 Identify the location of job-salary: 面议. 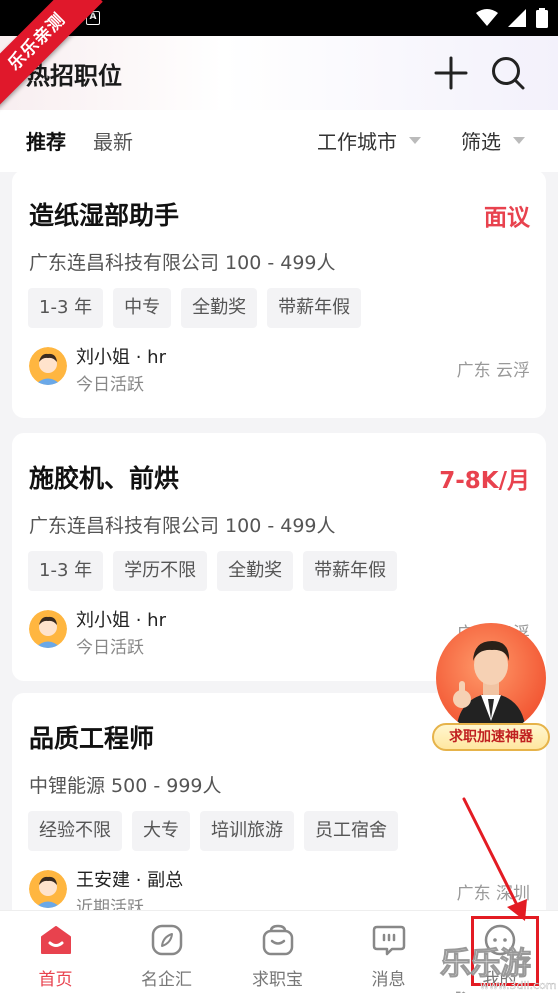
(507, 218).